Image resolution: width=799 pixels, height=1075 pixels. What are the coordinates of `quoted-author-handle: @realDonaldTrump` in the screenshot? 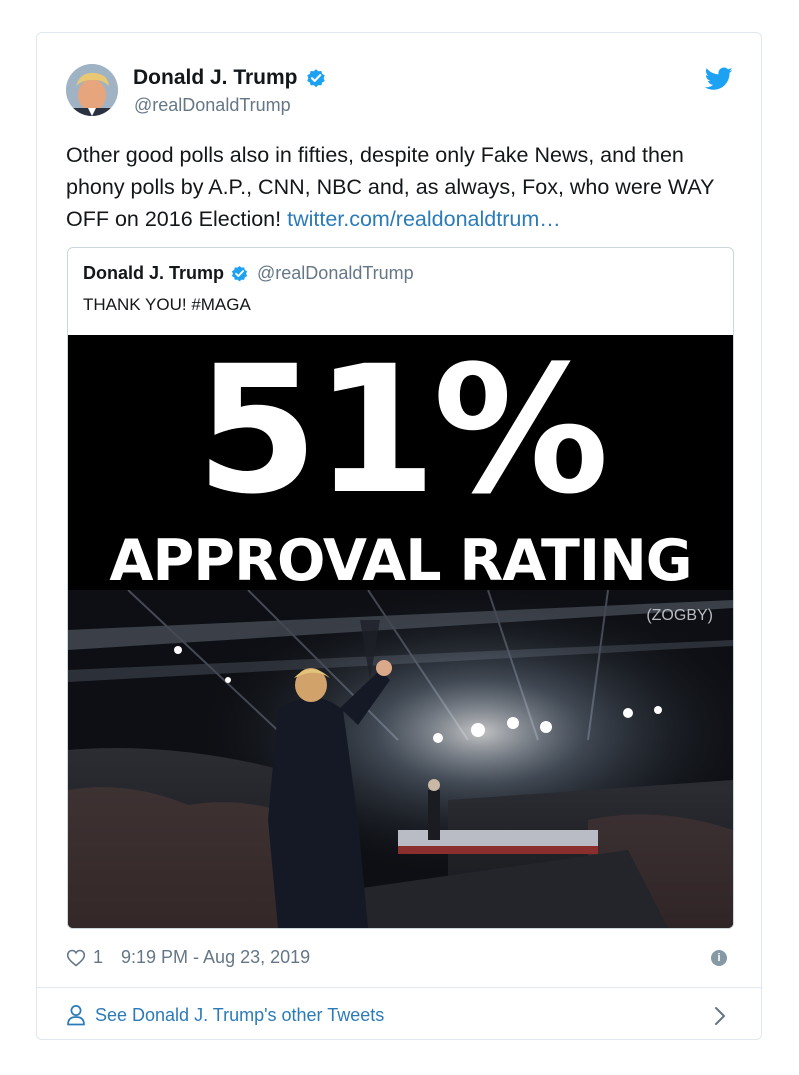 It's located at (335, 273).